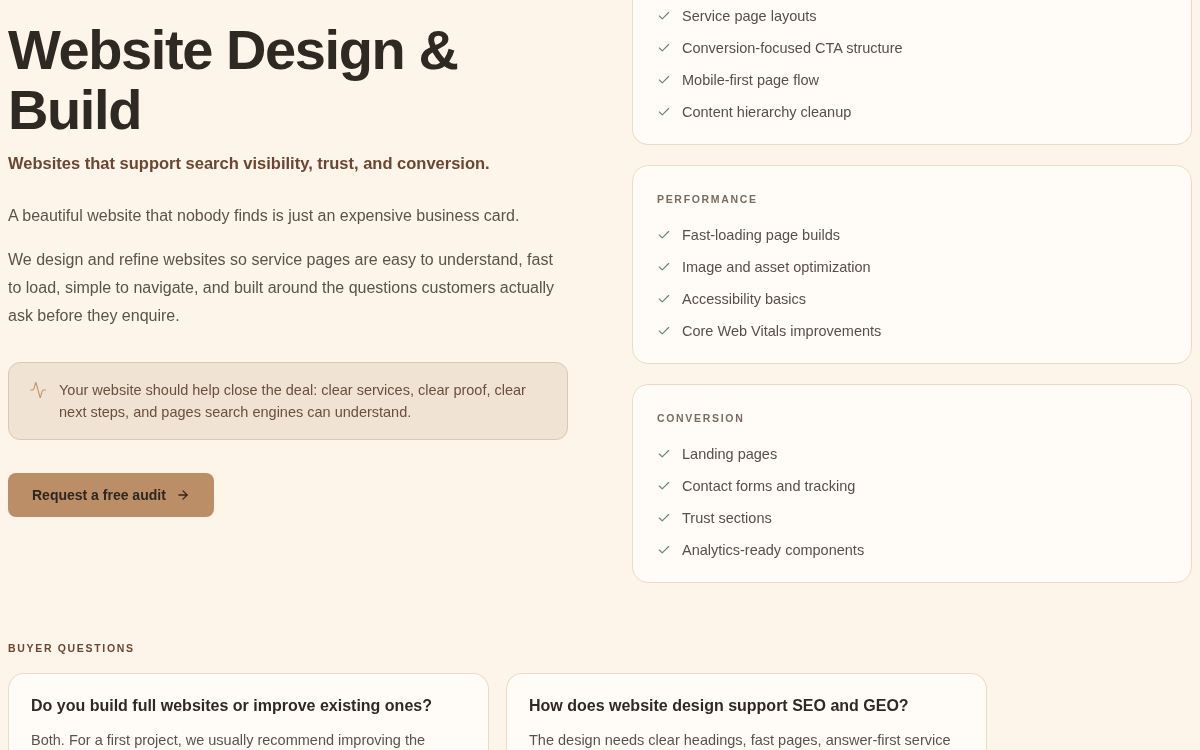  Describe the element at coordinates (111, 495) in the screenshot. I see `audit-request-button: Request a free audit` at that location.